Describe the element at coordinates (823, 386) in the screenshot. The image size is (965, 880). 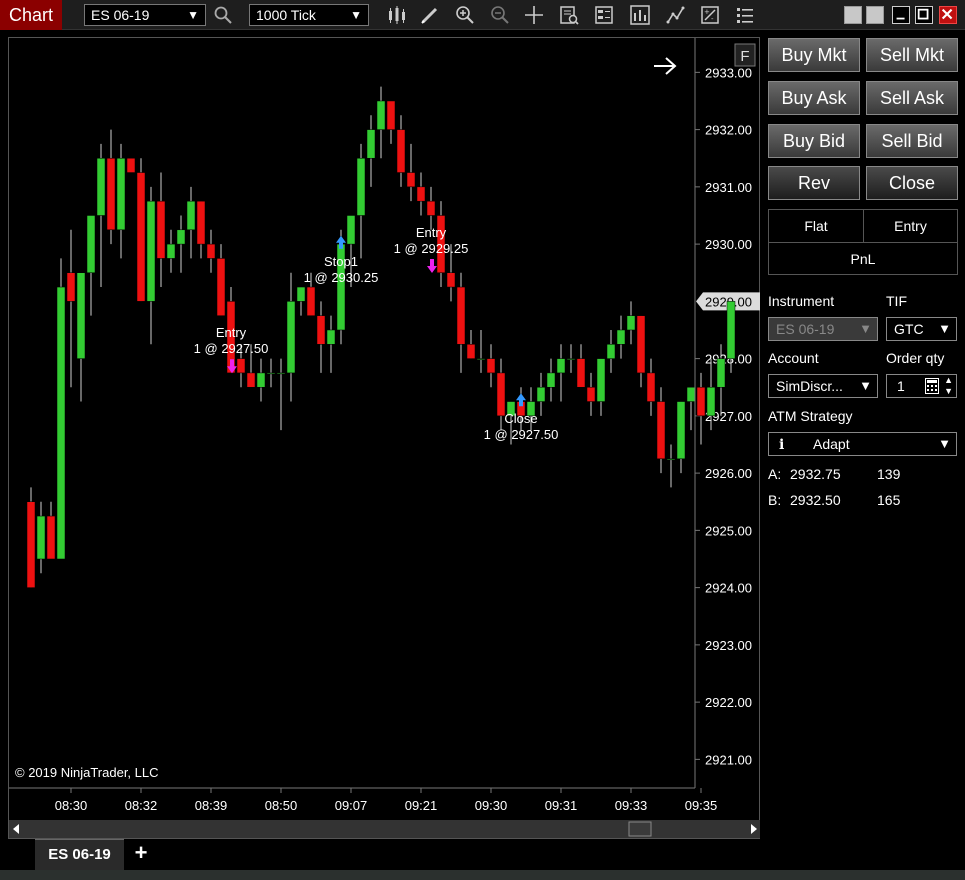
I see `account-select: SimDiscr... ▼` at that location.